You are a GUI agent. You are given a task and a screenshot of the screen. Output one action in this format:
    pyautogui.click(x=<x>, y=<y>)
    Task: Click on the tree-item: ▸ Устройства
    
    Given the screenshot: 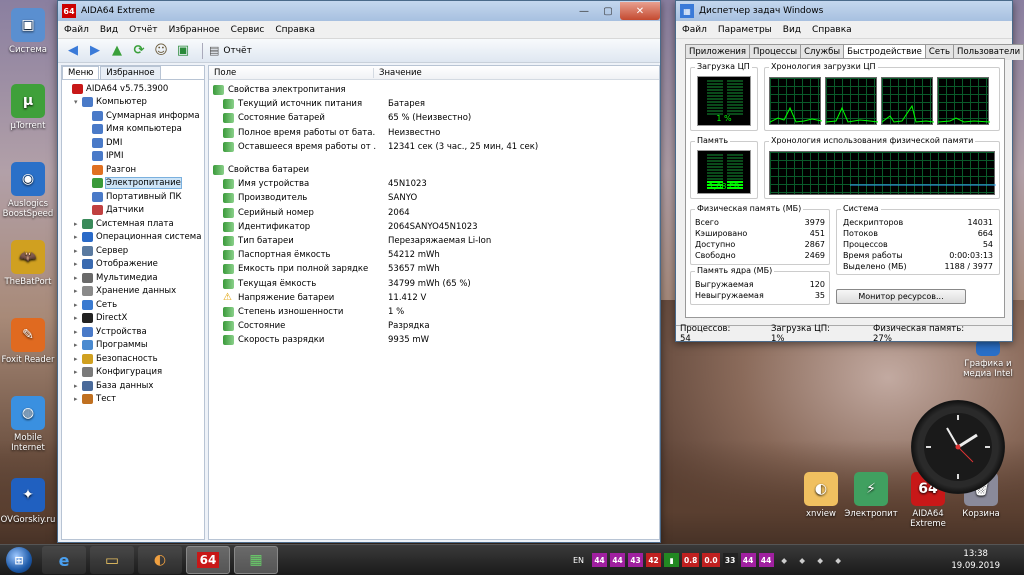 What is the action you would take?
    pyautogui.click(x=134, y=332)
    